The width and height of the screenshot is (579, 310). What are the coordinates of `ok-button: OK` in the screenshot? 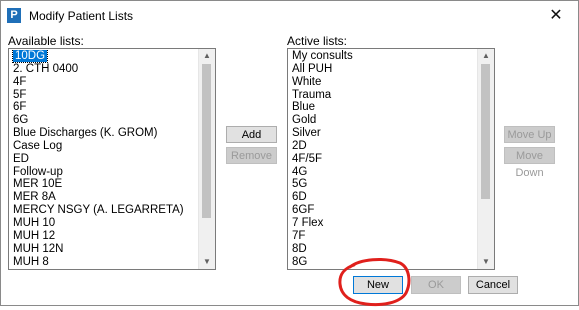 It's located at (436, 285).